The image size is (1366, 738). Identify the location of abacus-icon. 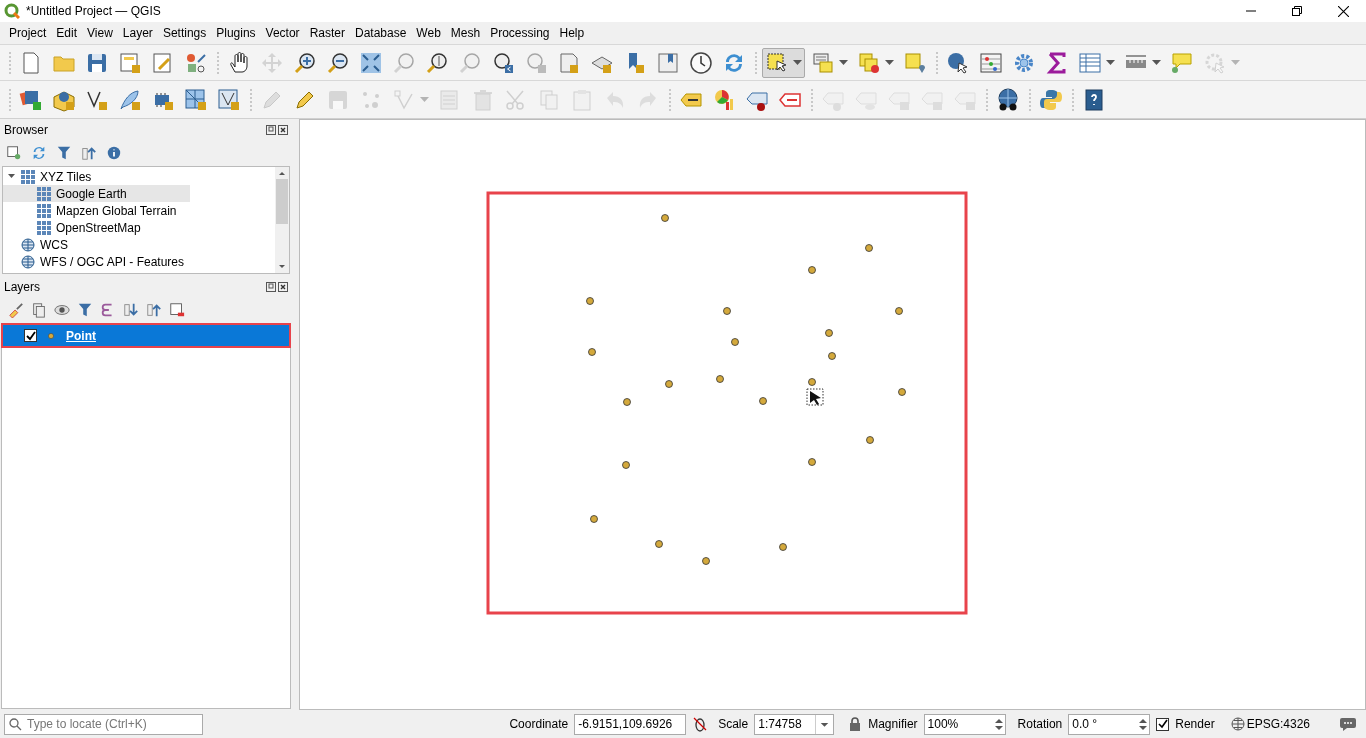
(991, 62).